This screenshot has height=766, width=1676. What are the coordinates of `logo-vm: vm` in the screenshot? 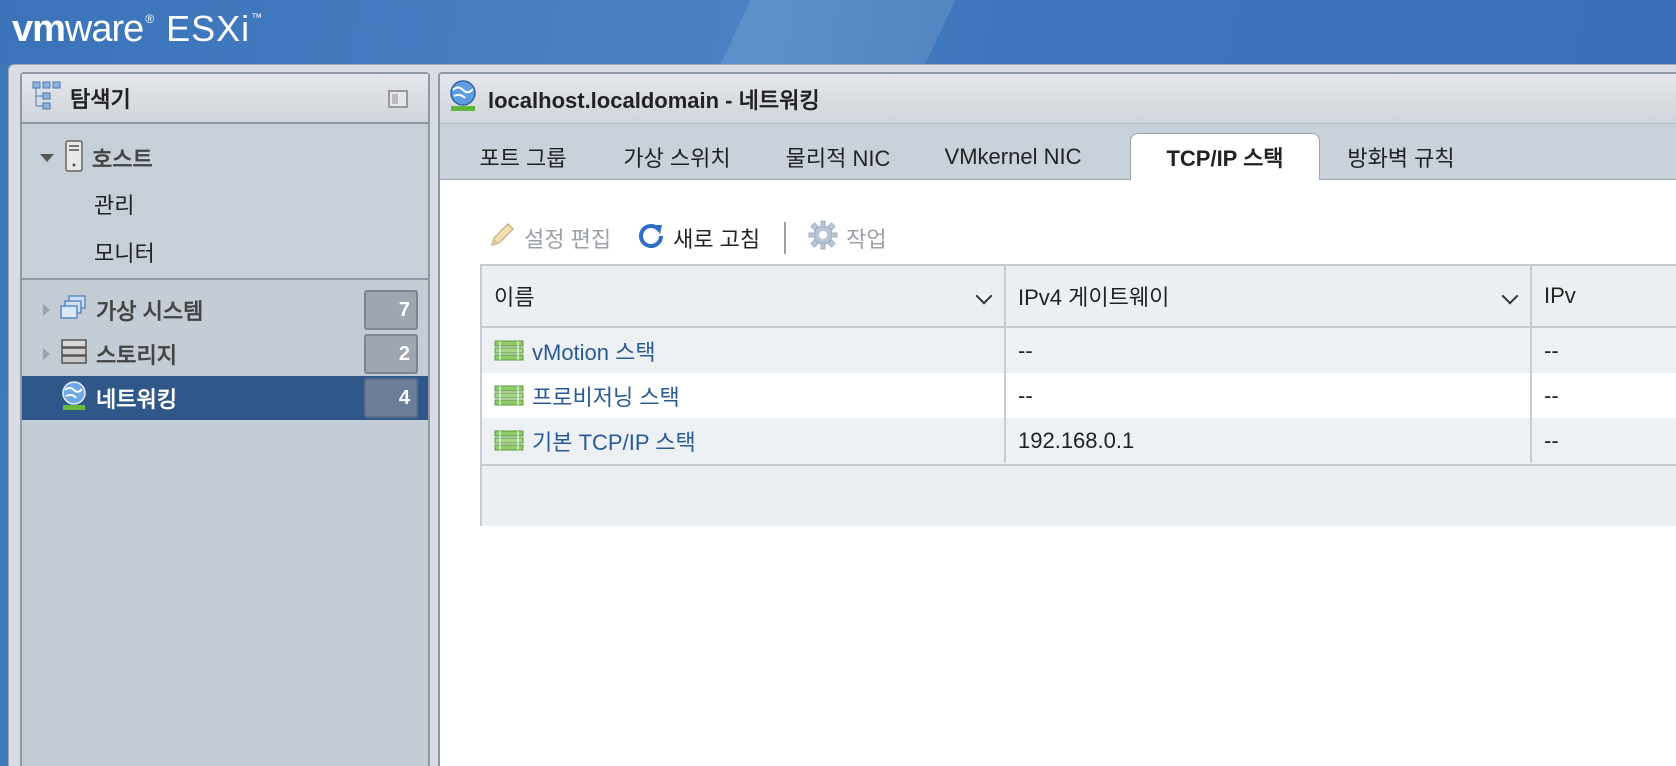 It's located at (39, 29).